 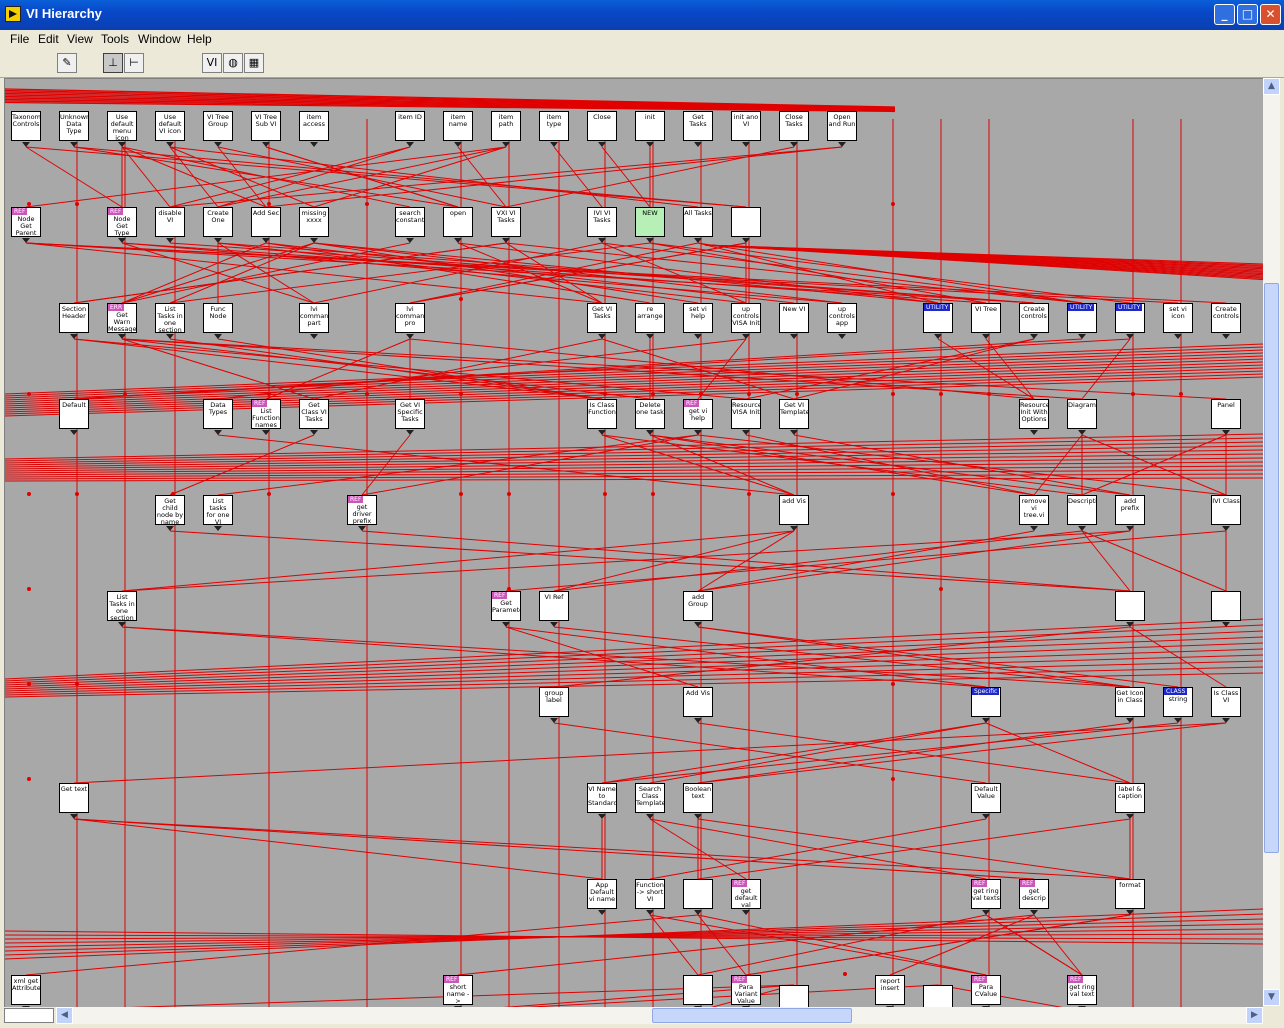 What do you see at coordinates (602, 414) in the screenshot?
I see `vi-node: Is Class Function` at bounding box center [602, 414].